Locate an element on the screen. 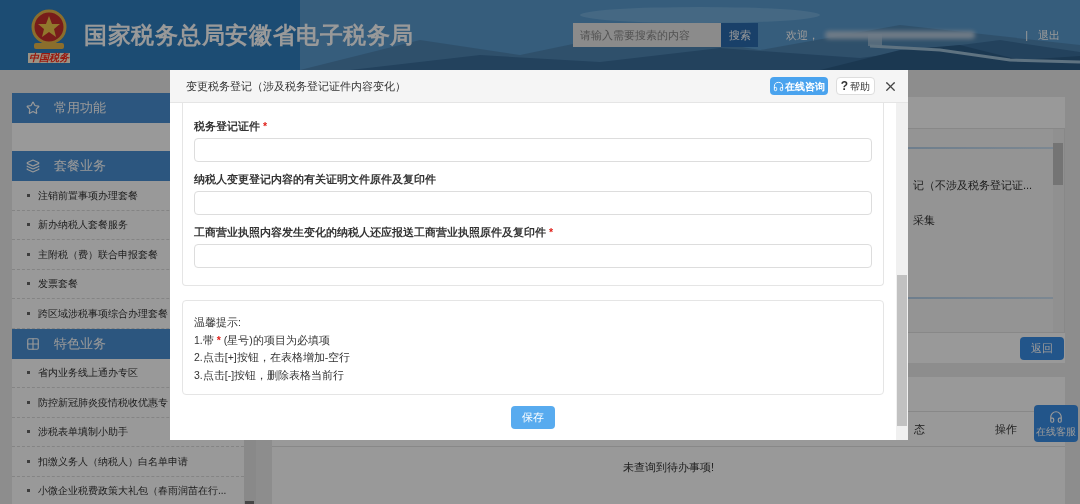 This screenshot has height=504, width=1080. site-title: 国家税务总局安徽省电子税务局 is located at coordinates (249, 35).